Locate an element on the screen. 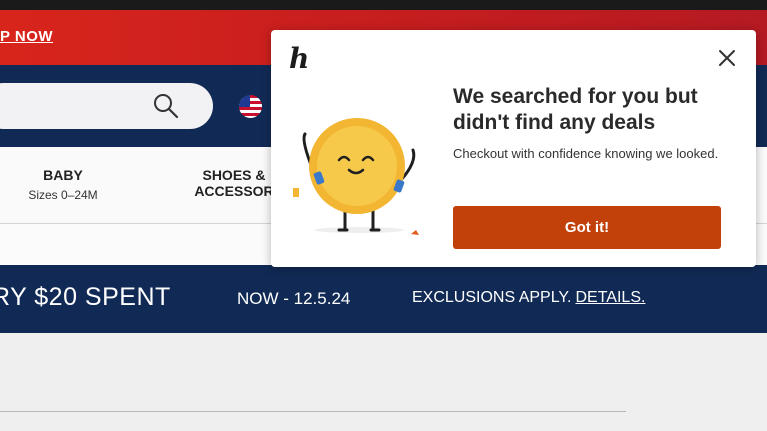 The image size is (767, 431). shop-now-link: P NOW is located at coordinates (26, 36).